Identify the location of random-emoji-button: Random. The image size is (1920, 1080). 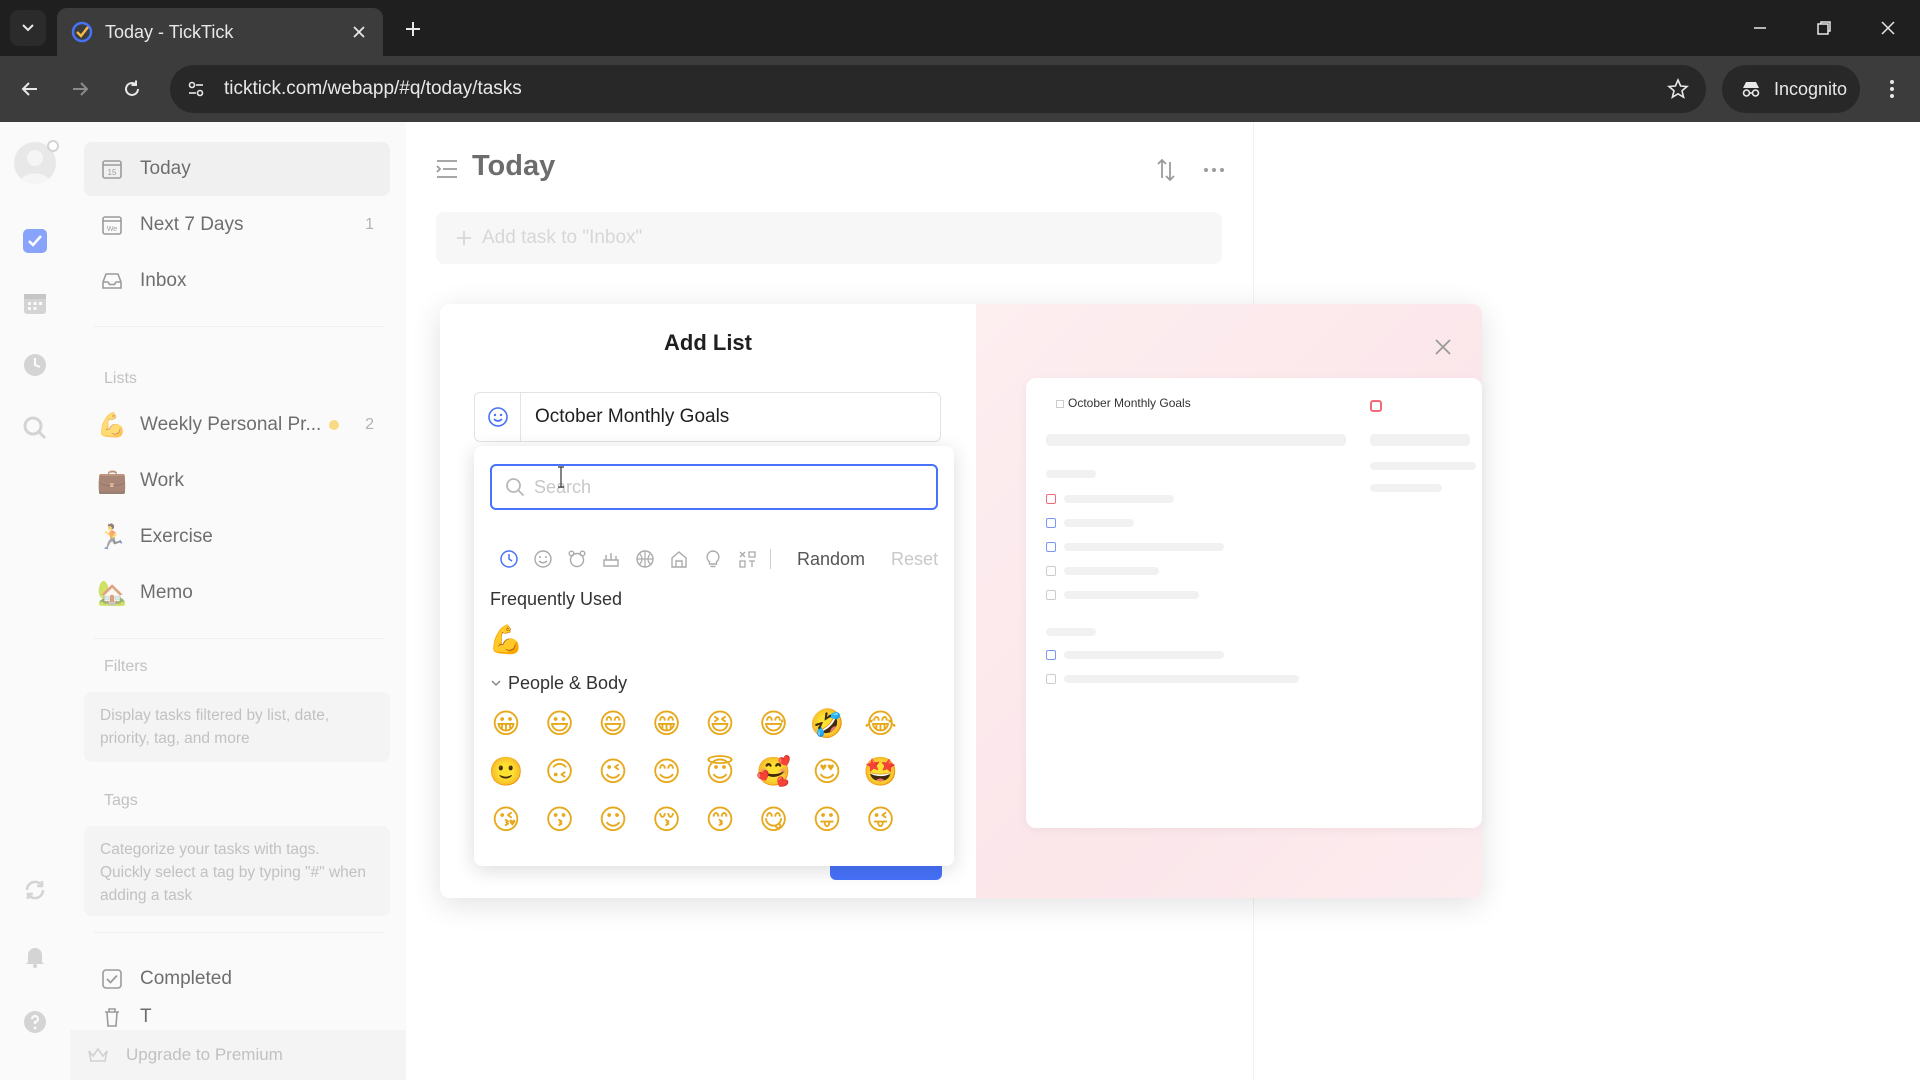
(831, 559).